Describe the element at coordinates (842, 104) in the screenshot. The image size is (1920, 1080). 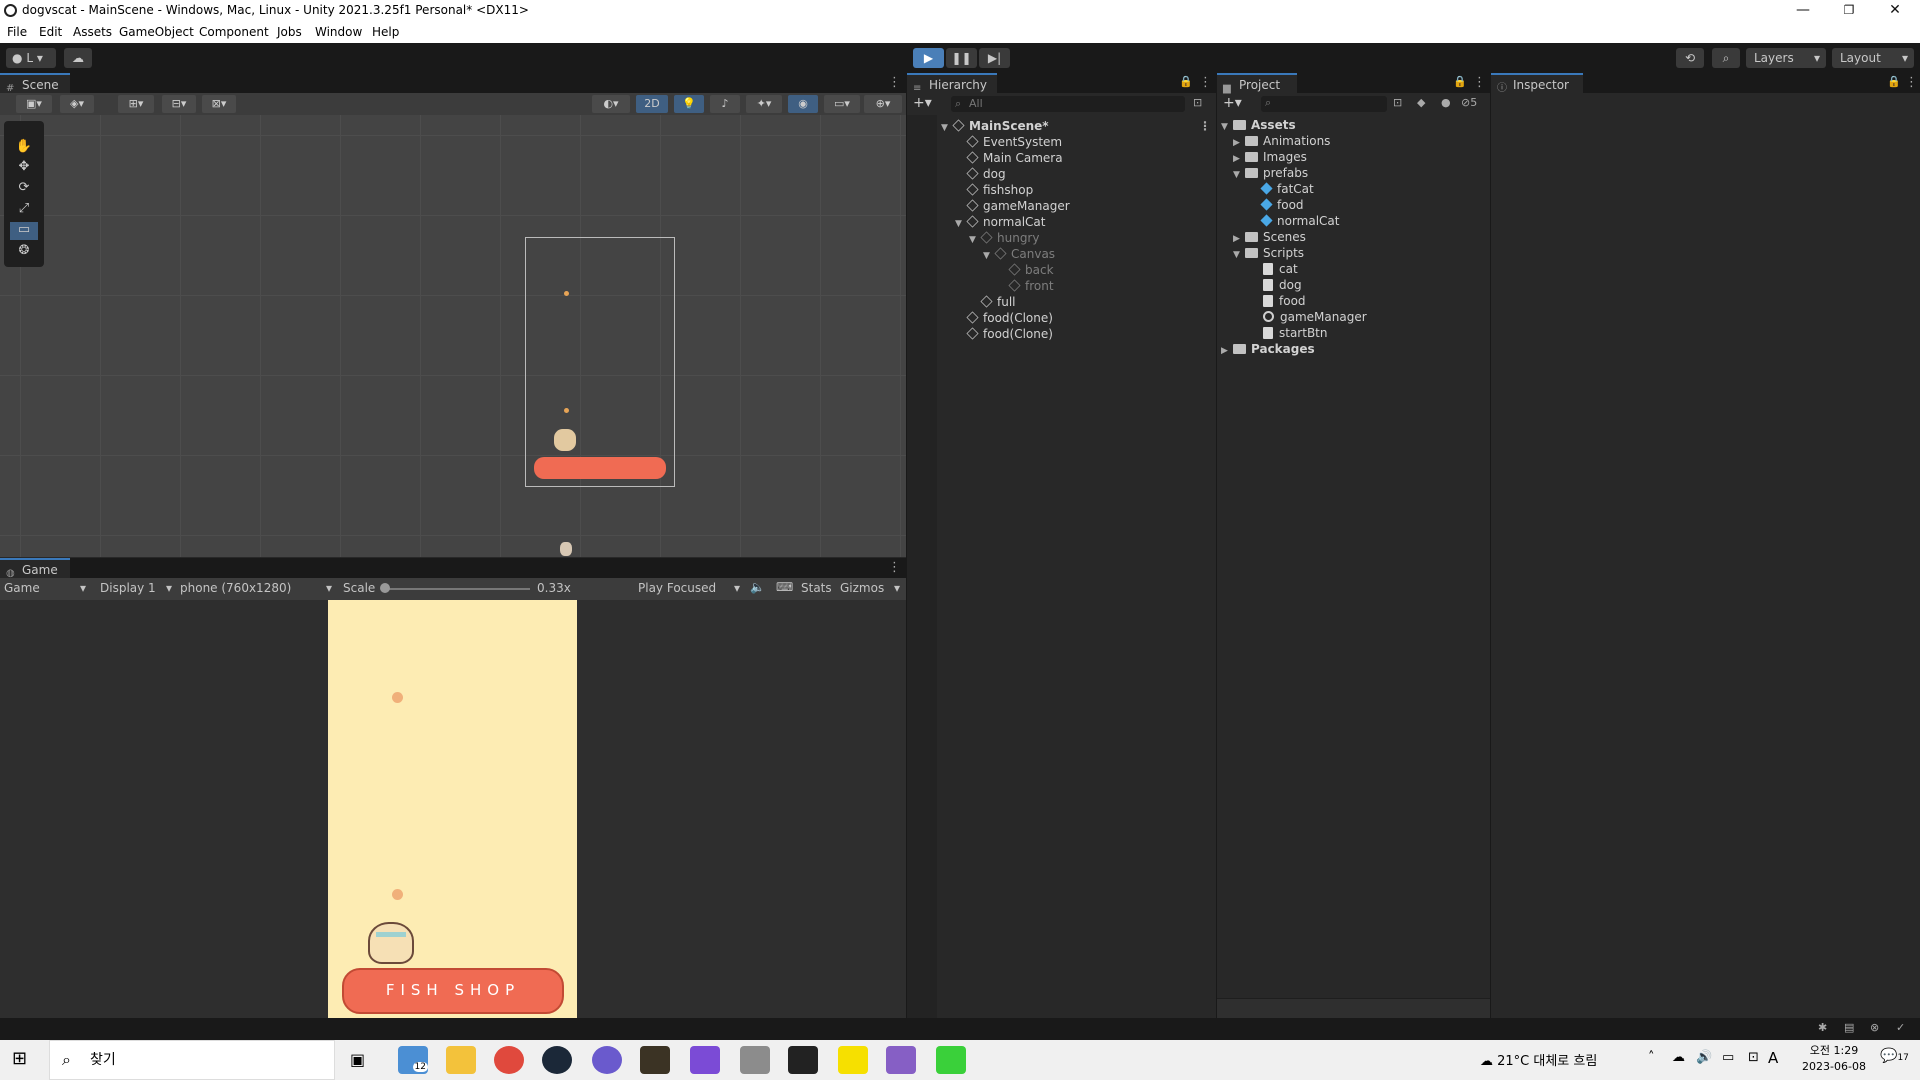
I see `camera-dropdown: ▭▾` at that location.